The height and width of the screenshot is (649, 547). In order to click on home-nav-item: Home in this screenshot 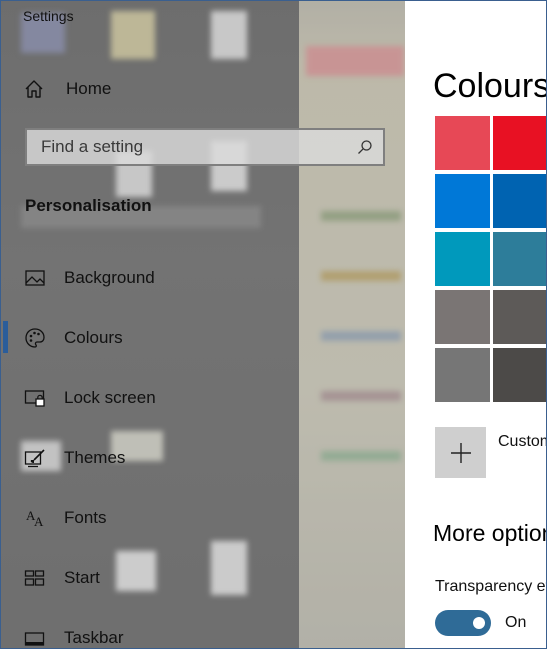, I will do `click(67, 89)`.